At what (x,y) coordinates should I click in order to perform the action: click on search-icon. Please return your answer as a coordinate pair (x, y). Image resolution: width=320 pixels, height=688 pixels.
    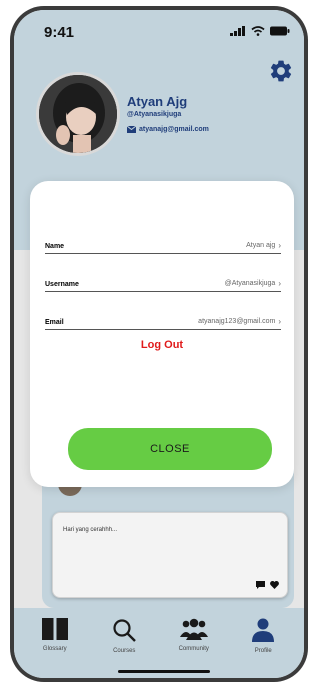
    Looking at the image, I should click on (125, 630).